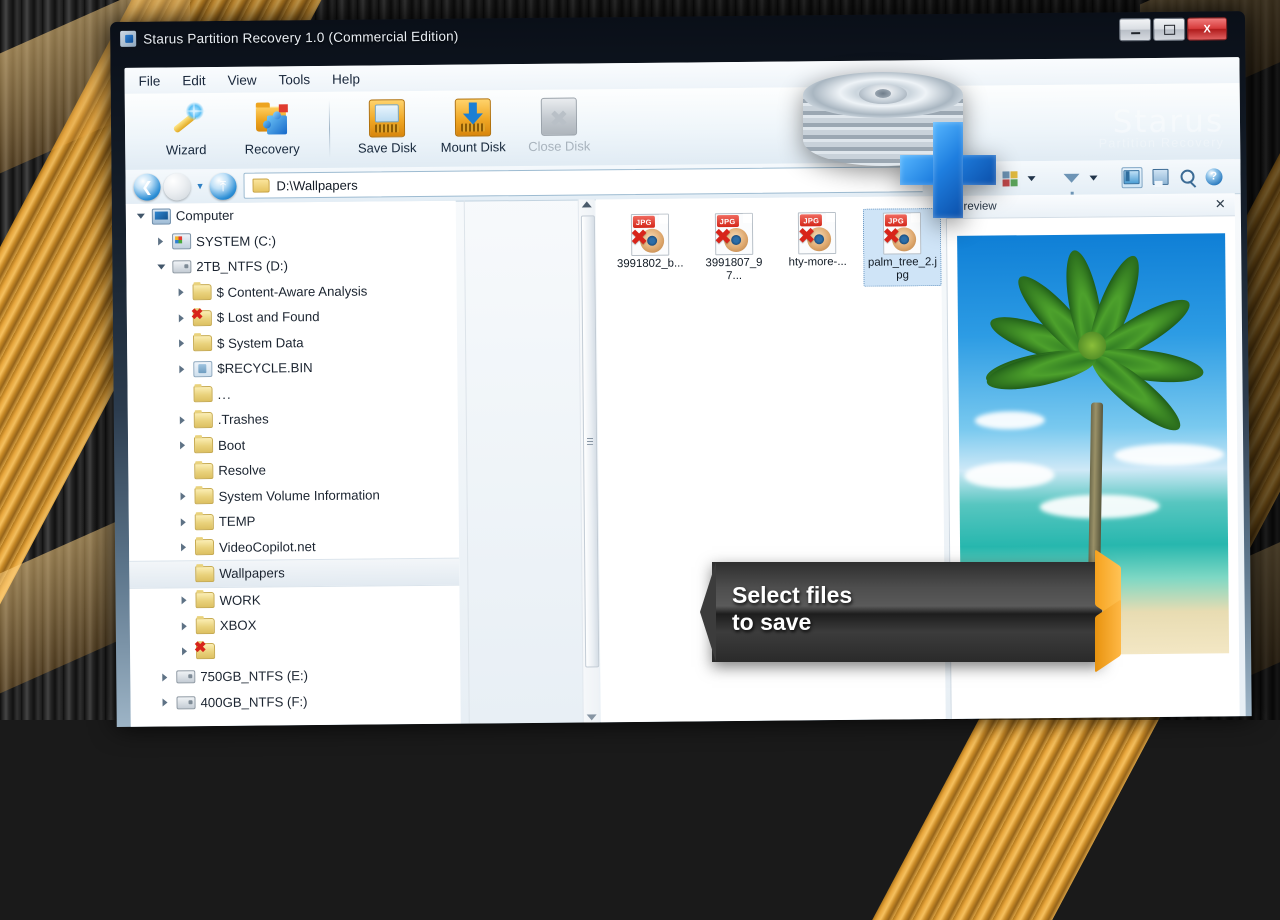 This screenshot has height=920, width=1280. I want to click on tree-node-label: XBOX, so click(238, 625).